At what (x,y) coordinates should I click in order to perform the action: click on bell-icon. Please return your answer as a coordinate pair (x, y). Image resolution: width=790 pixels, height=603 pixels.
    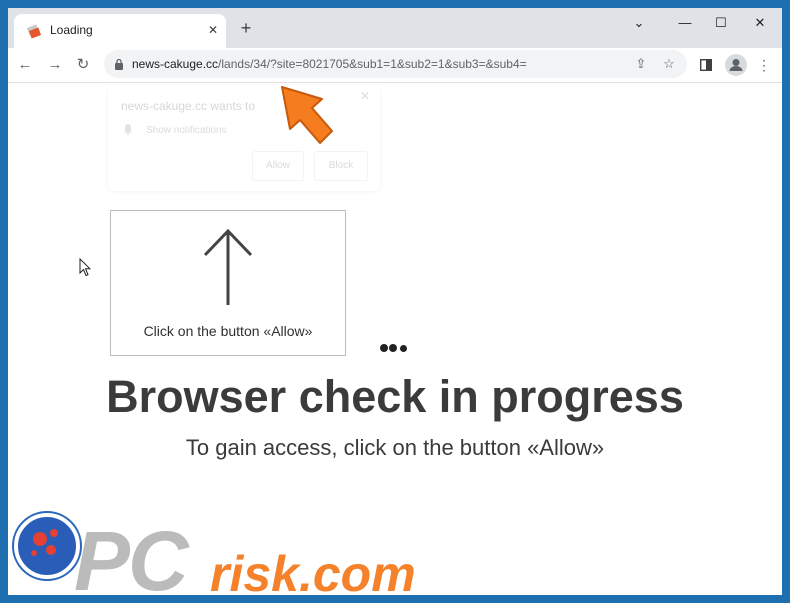
    Looking at the image, I should click on (128, 129).